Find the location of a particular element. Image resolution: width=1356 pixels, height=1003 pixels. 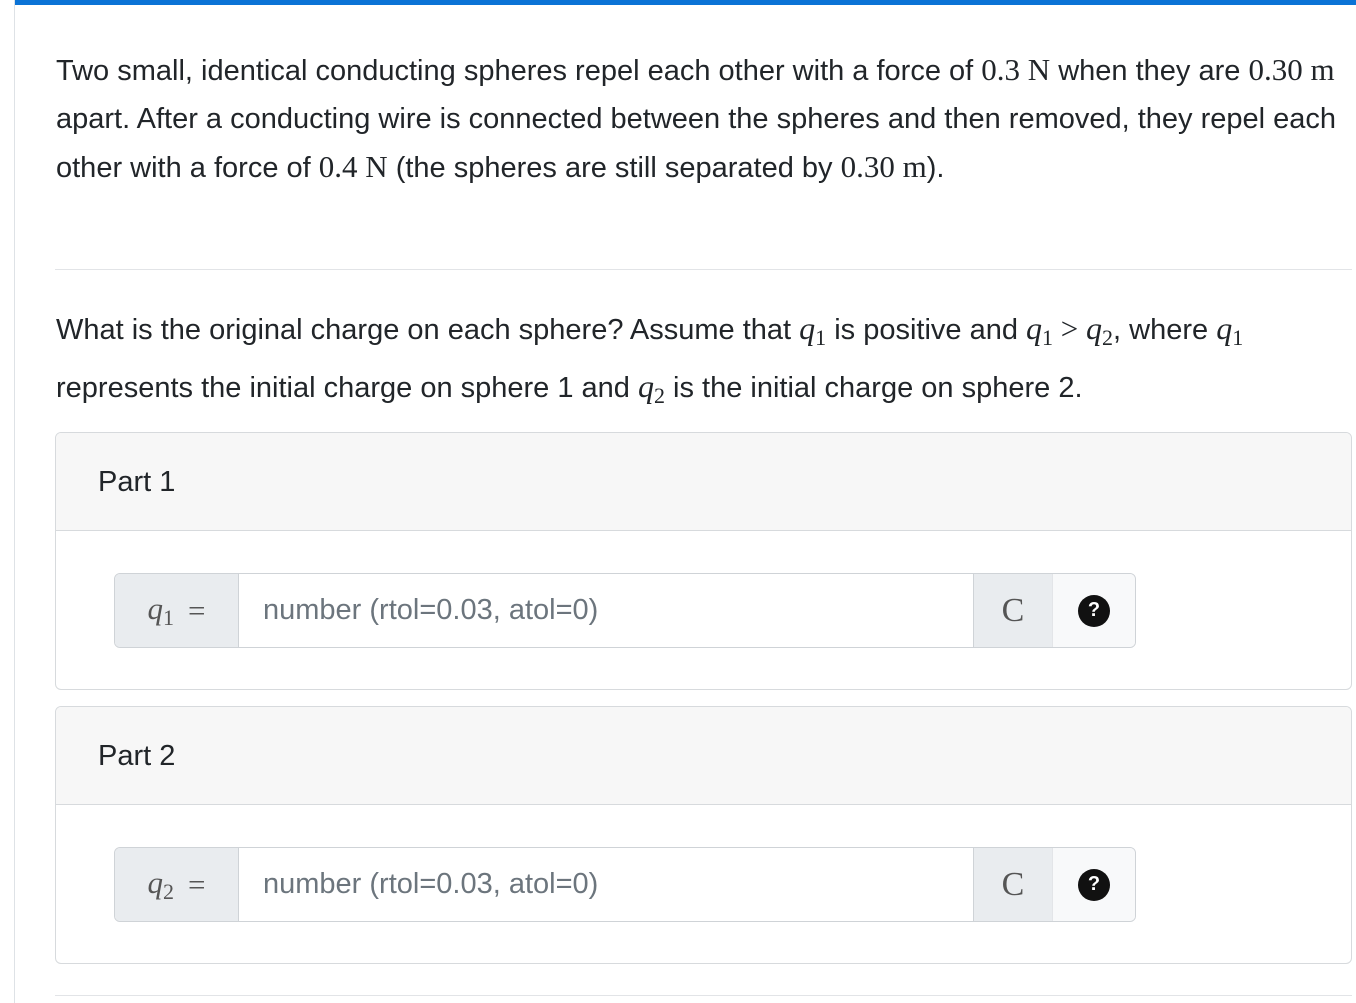

intro-text-5: ). is located at coordinates (935, 168).